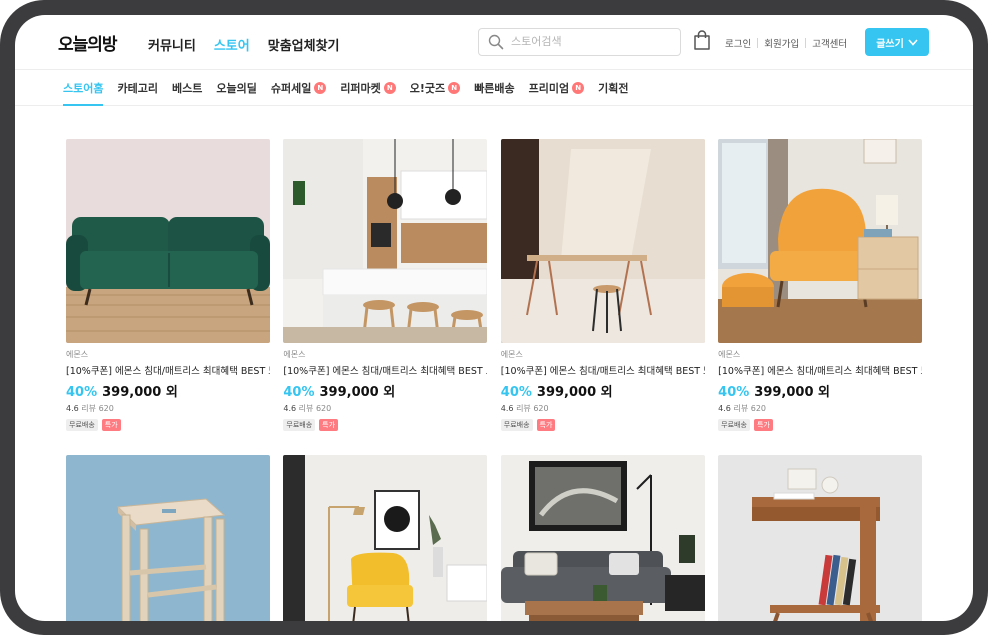 The height and width of the screenshot is (635, 988). What do you see at coordinates (738, 43) in the screenshot?
I see `login-link: 로그인` at bounding box center [738, 43].